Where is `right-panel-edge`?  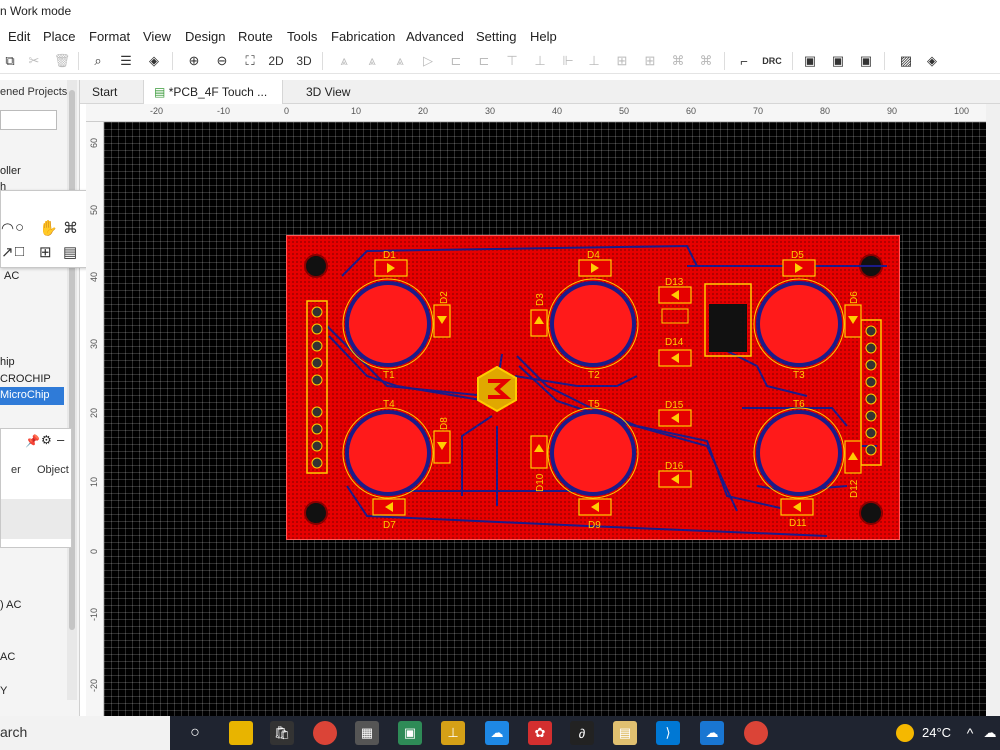
right-panel-edge is located at coordinates (993, 410).